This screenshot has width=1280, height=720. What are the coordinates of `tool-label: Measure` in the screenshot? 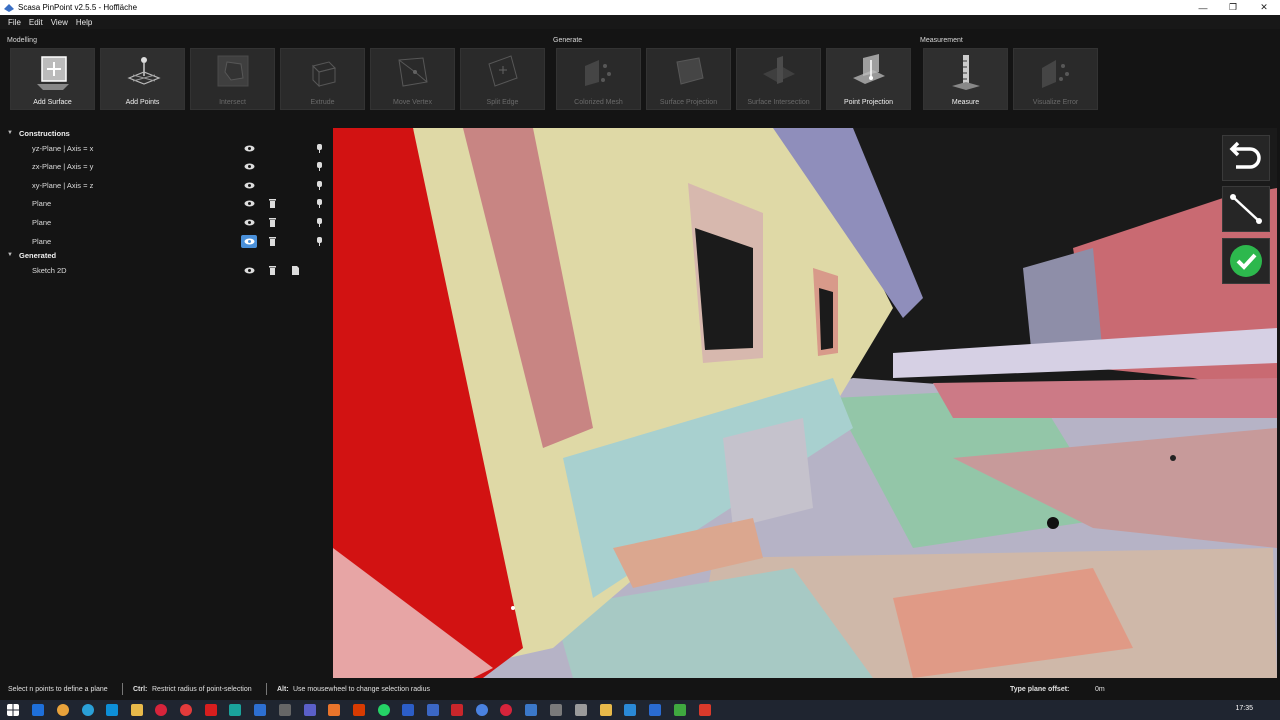 It's located at (965, 102).